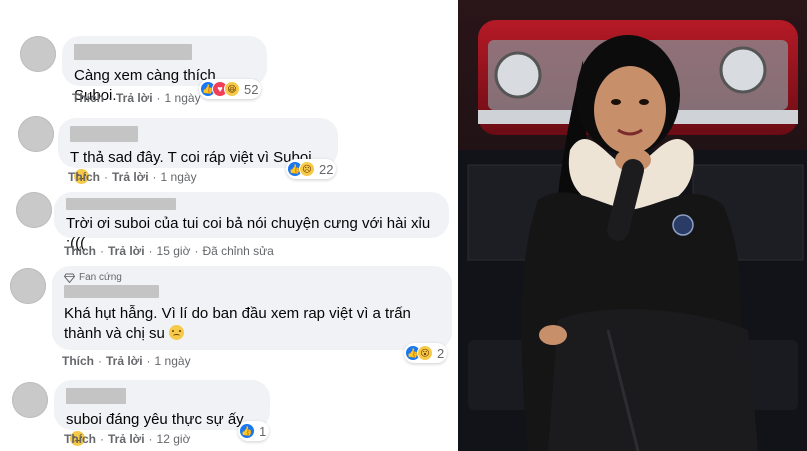  I want to click on face, so click(630, 110).